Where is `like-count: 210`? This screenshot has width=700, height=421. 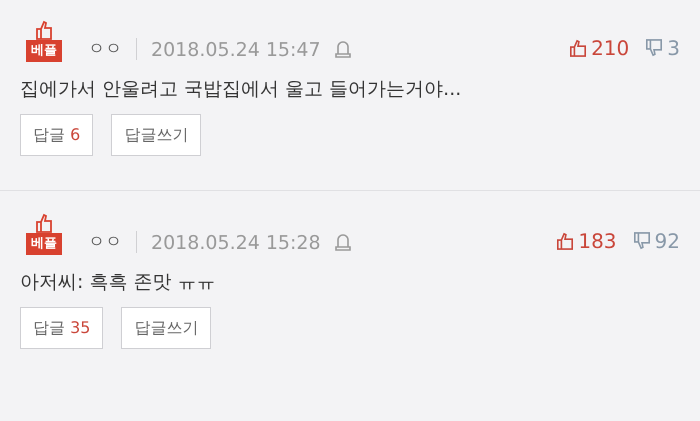
like-count: 210 is located at coordinates (610, 48).